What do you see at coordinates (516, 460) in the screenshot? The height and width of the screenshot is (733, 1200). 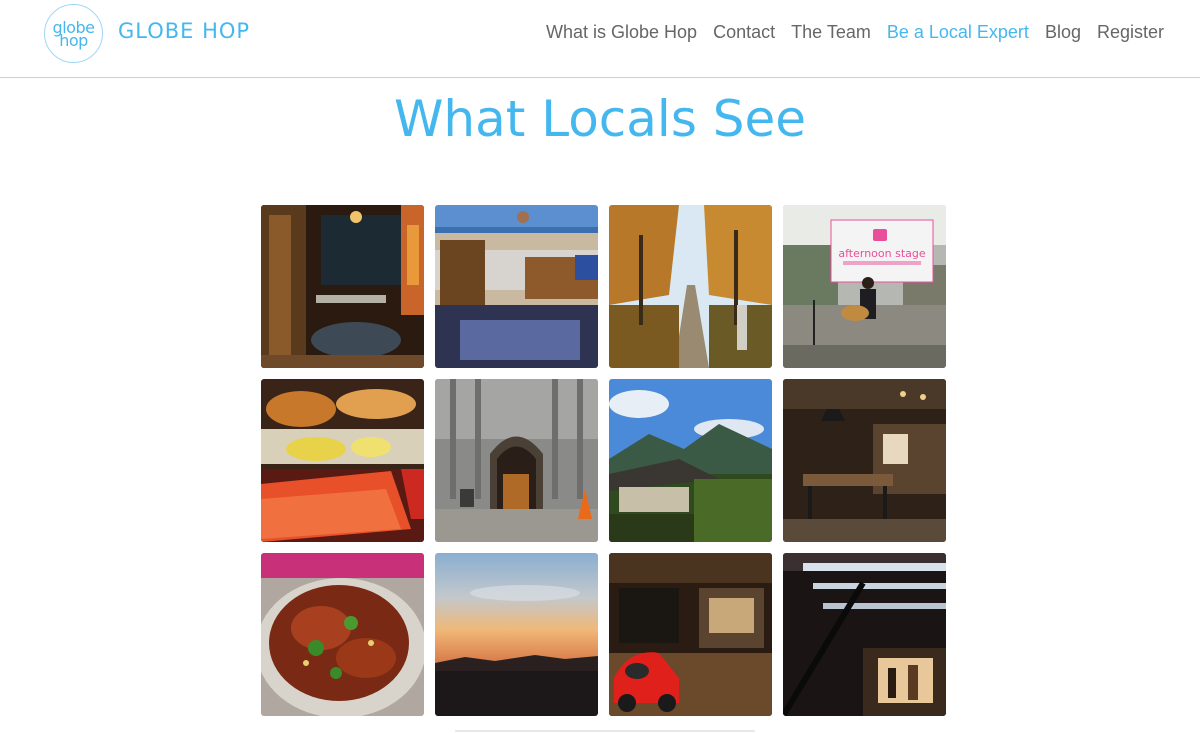 I see `photo-gothic-building` at bounding box center [516, 460].